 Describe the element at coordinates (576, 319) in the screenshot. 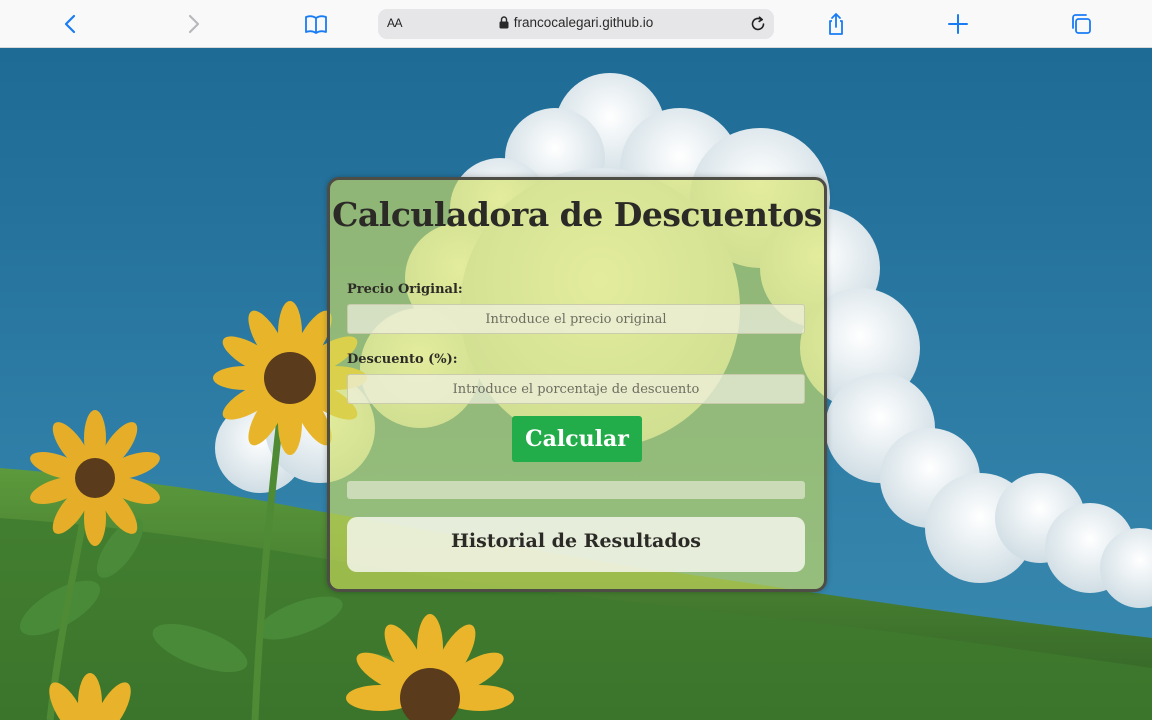

I see `price-input` at that location.